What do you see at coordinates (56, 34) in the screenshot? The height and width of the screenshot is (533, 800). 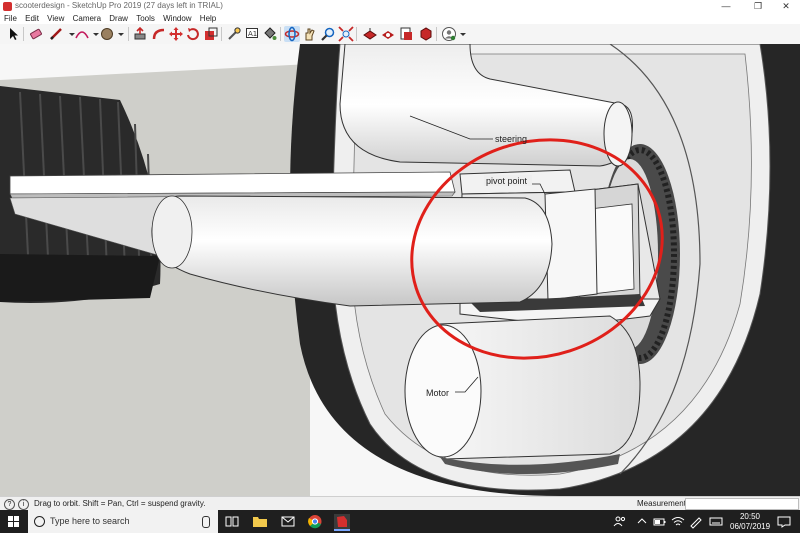 I see `line-tool-icon` at bounding box center [56, 34].